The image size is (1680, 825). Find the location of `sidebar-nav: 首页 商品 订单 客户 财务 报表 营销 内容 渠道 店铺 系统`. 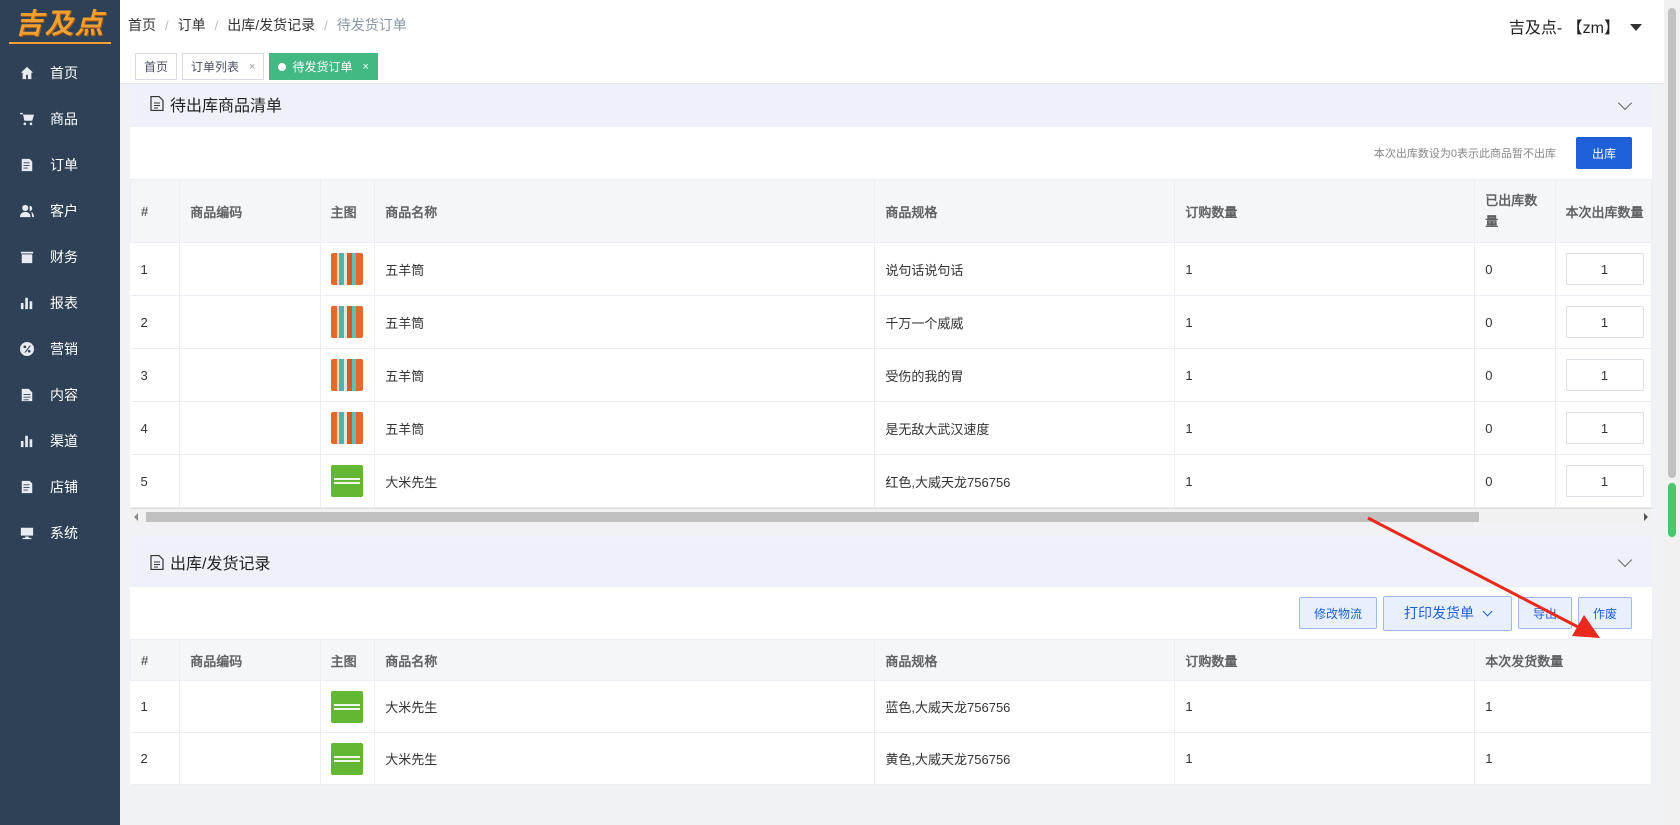

sidebar-nav: 首页 商品 订单 客户 财务 报表 营销 内容 渠道 店铺 系统 is located at coordinates (60, 303).